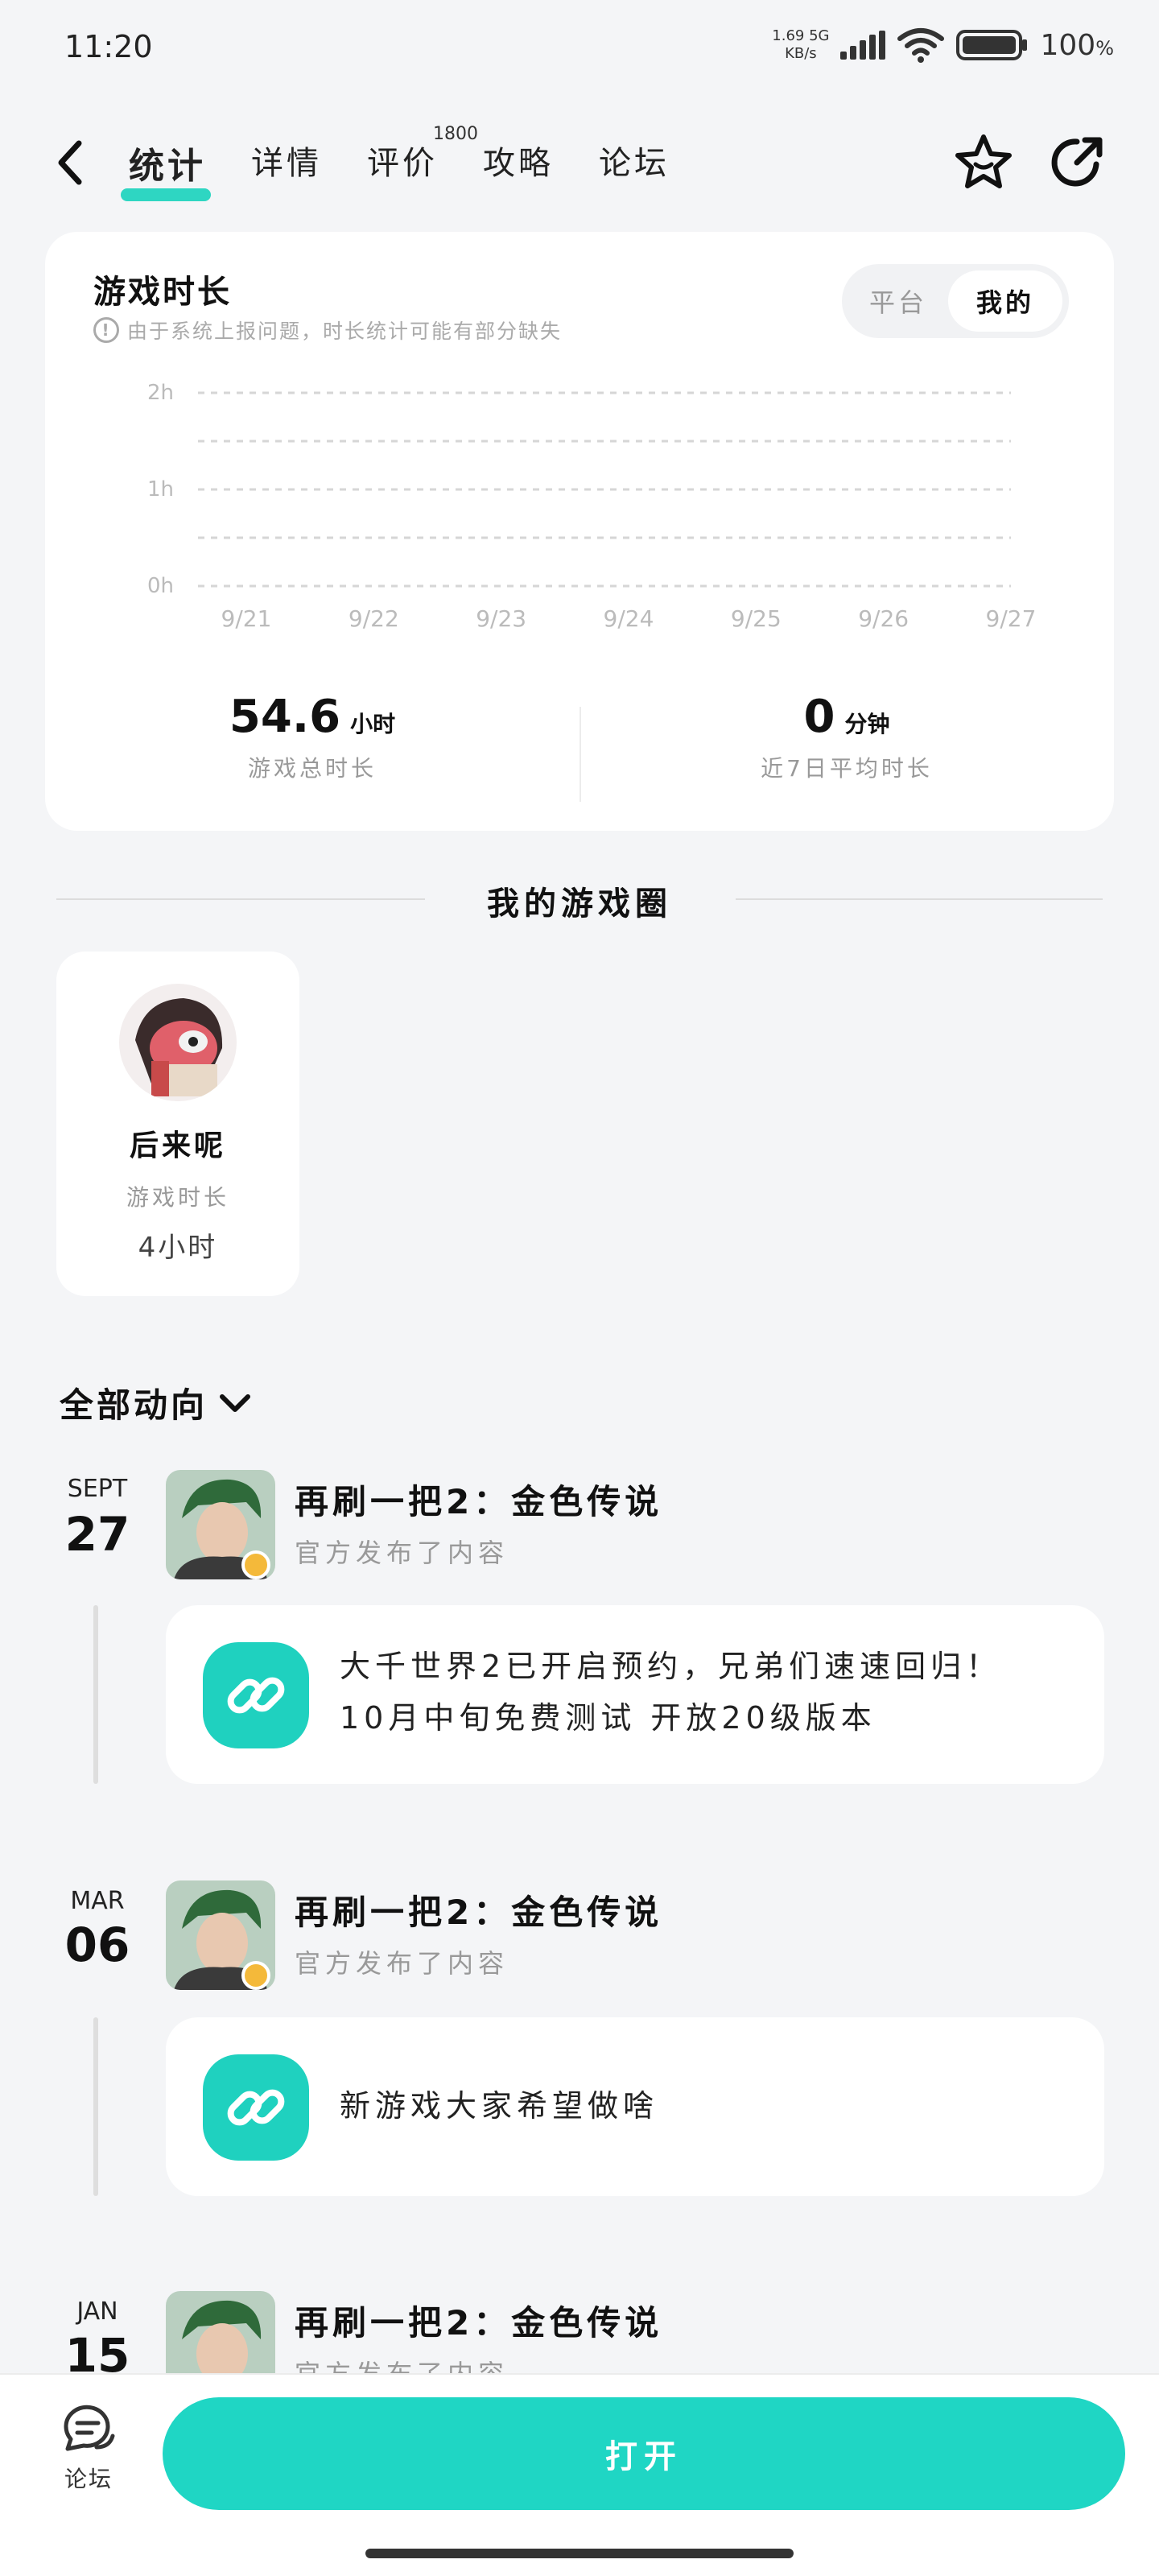 The width and height of the screenshot is (1159, 2576). I want to click on x-tick-label: 9/25, so click(756, 618).